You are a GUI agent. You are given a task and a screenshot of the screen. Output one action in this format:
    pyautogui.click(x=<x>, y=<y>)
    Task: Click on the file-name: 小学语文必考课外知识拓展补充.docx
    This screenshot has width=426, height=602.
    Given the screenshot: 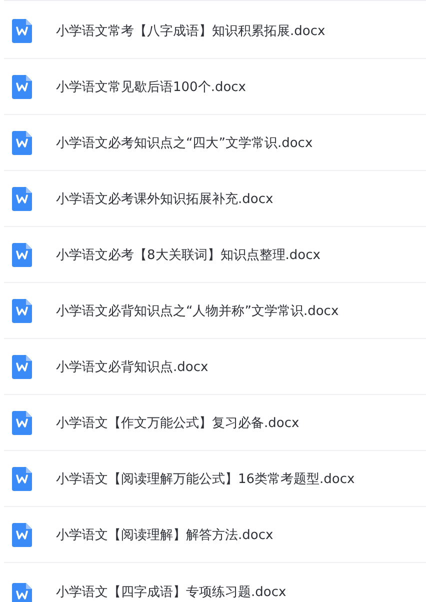 What is the action you would take?
    pyautogui.click(x=165, y=199)
    